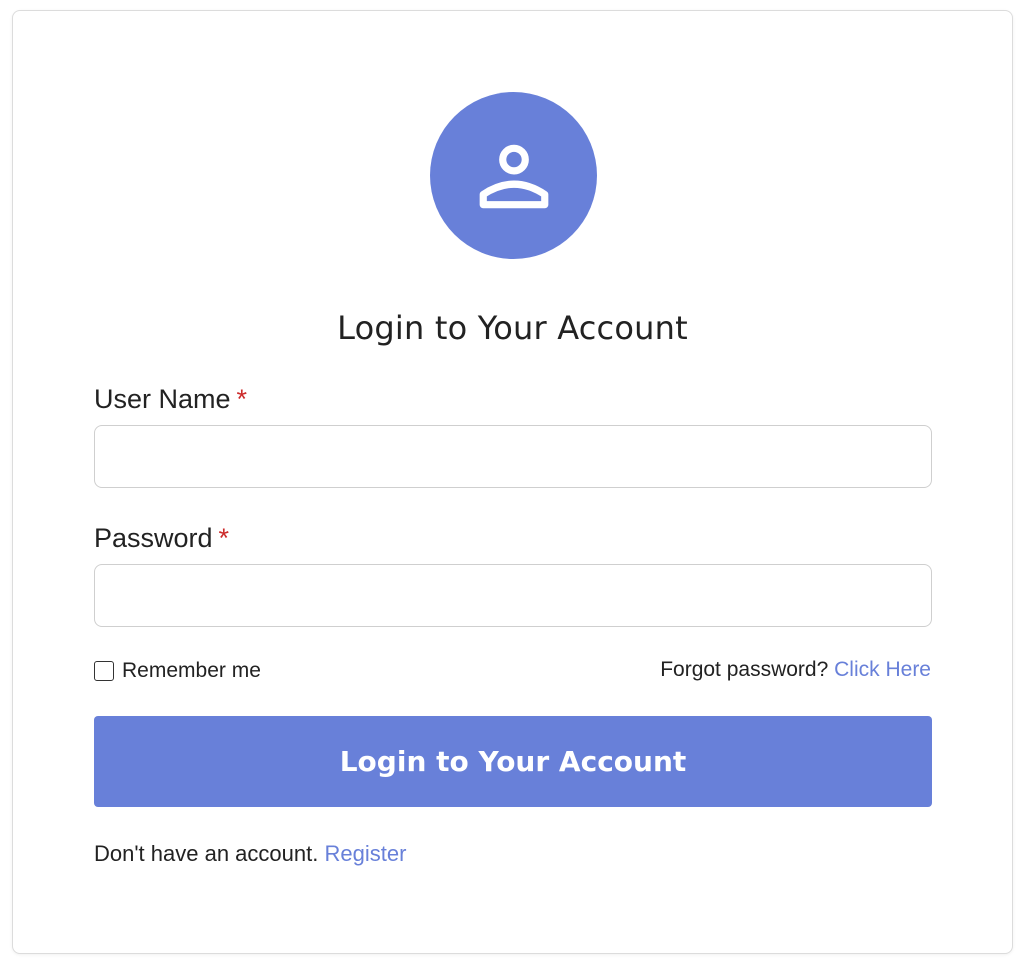  I want to click on login-button: Login to Your Account, so click(513, 761).